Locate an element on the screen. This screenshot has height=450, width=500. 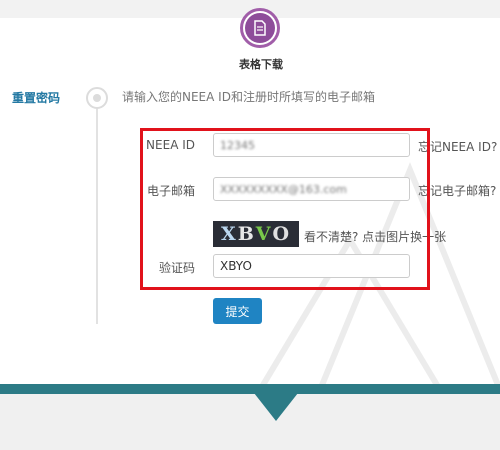
footer-notch is located at coordinates (276, 407).